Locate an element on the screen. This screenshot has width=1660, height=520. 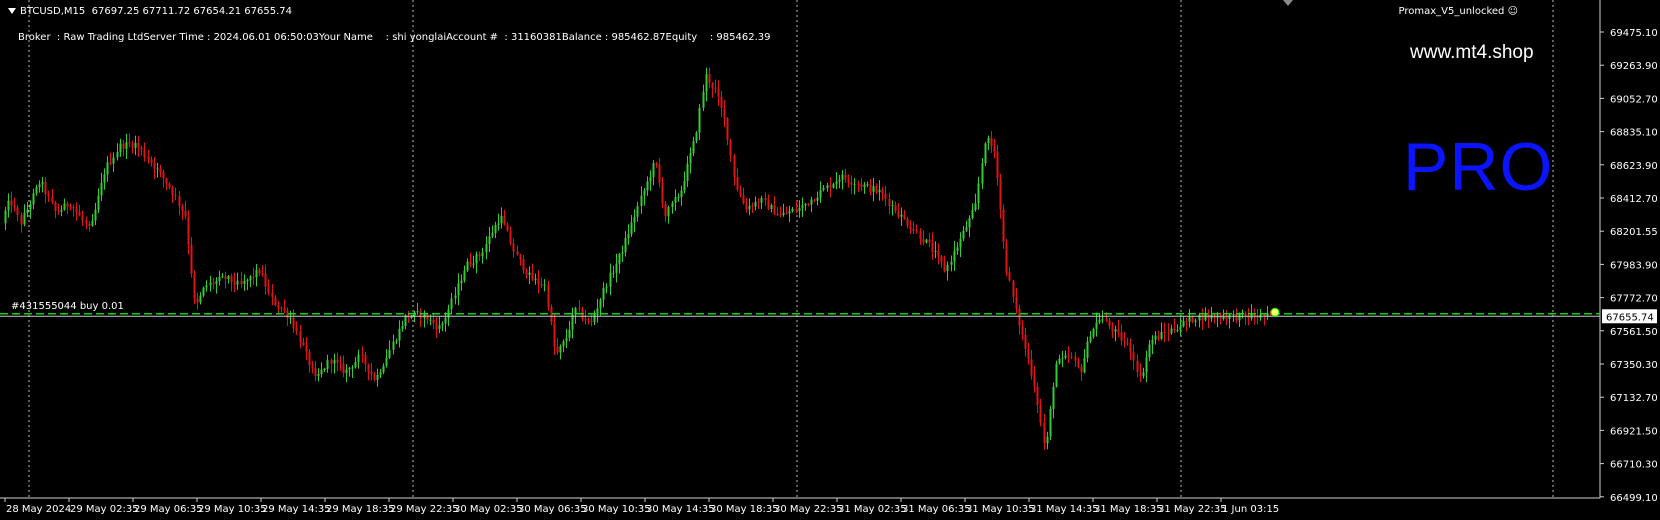
dropdown-triangle-icon is located at coordinates (12, 11).